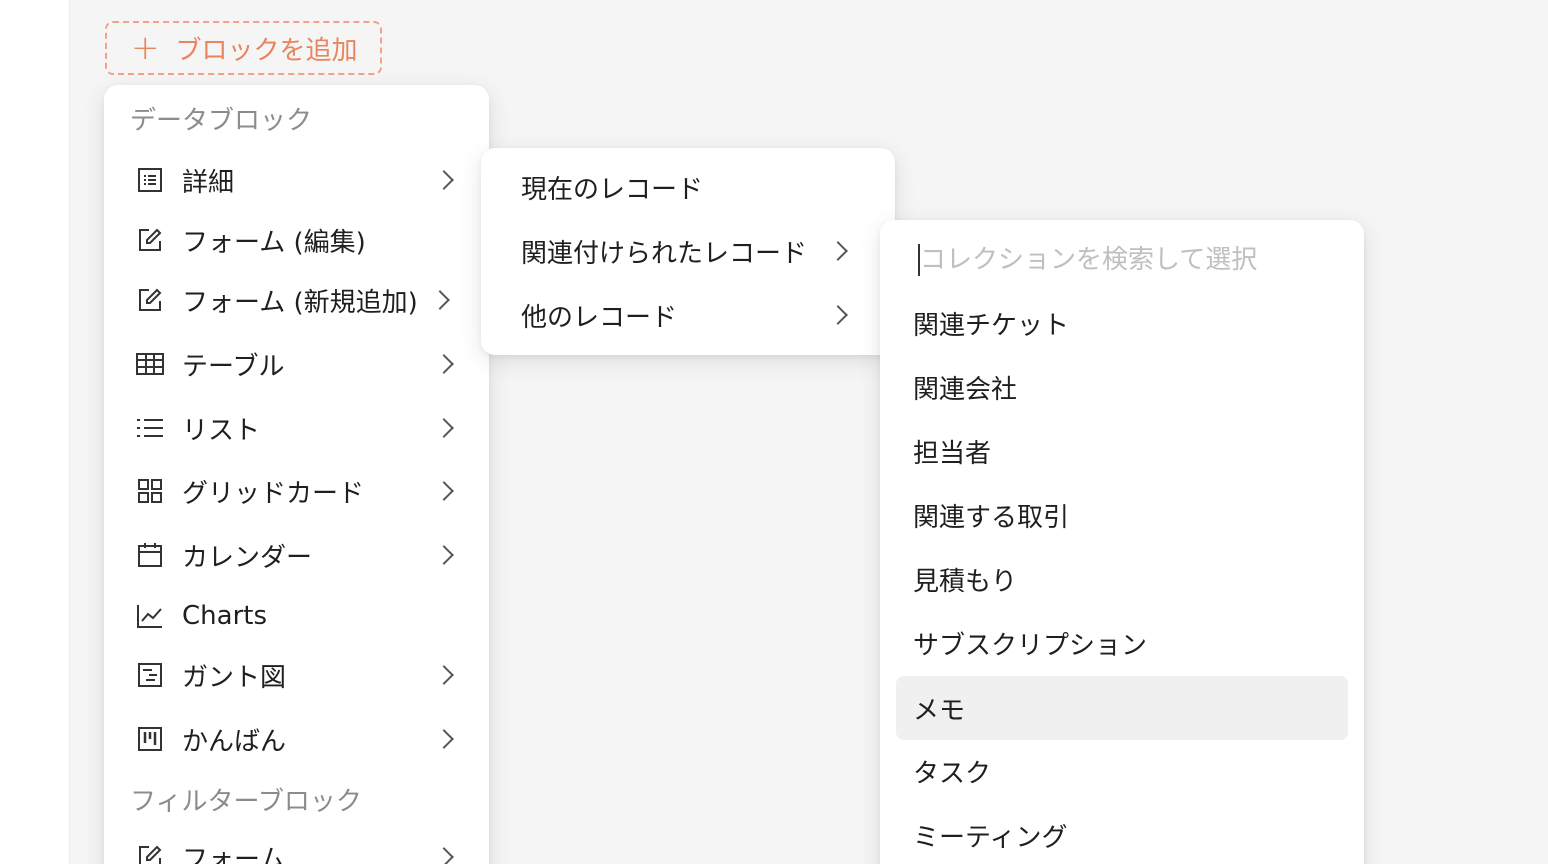  Describe the element at coordinates (224, 616) in the screenshot. I see `menu-item-label: Charts` at that location.